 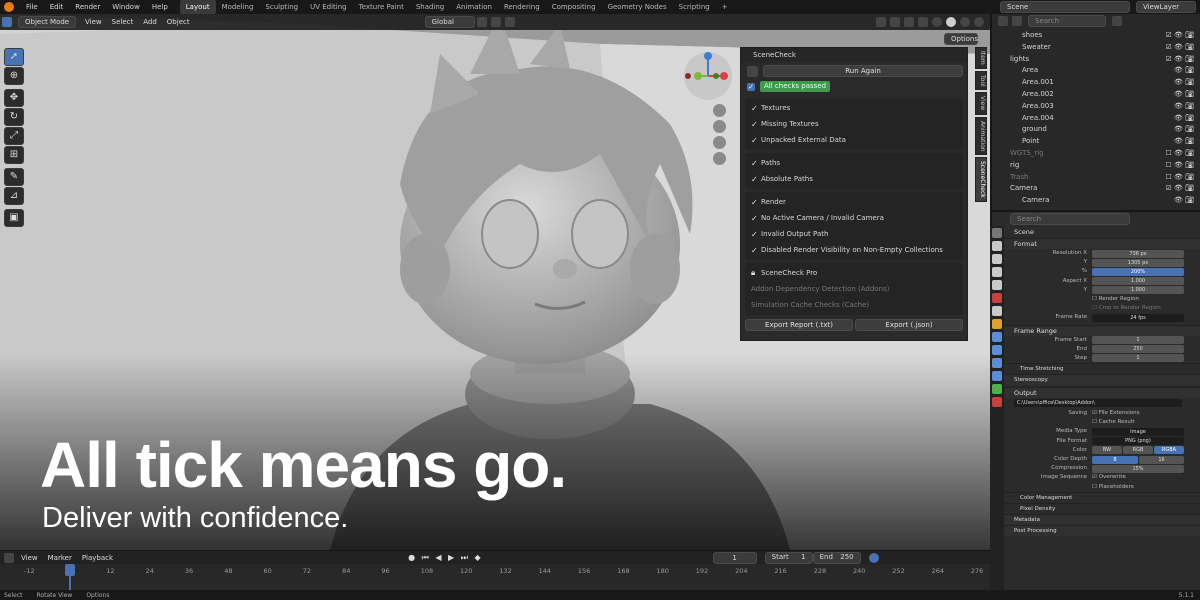 I want to click on scene-selector: Scene, so click(x=1065, y=7).